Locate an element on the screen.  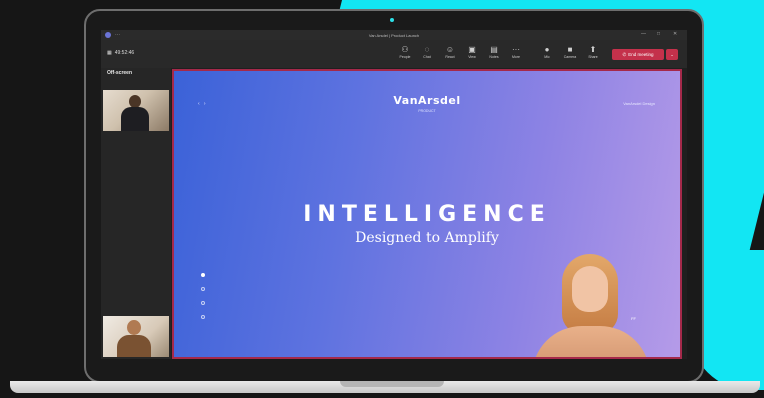
slide-pagination is located at coordinates (203, 301).